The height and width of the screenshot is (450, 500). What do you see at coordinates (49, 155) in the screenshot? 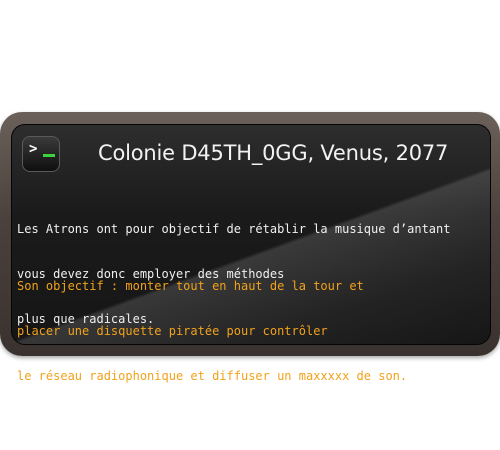
I see `cursor-glyph` at bounding box center [49, 155].